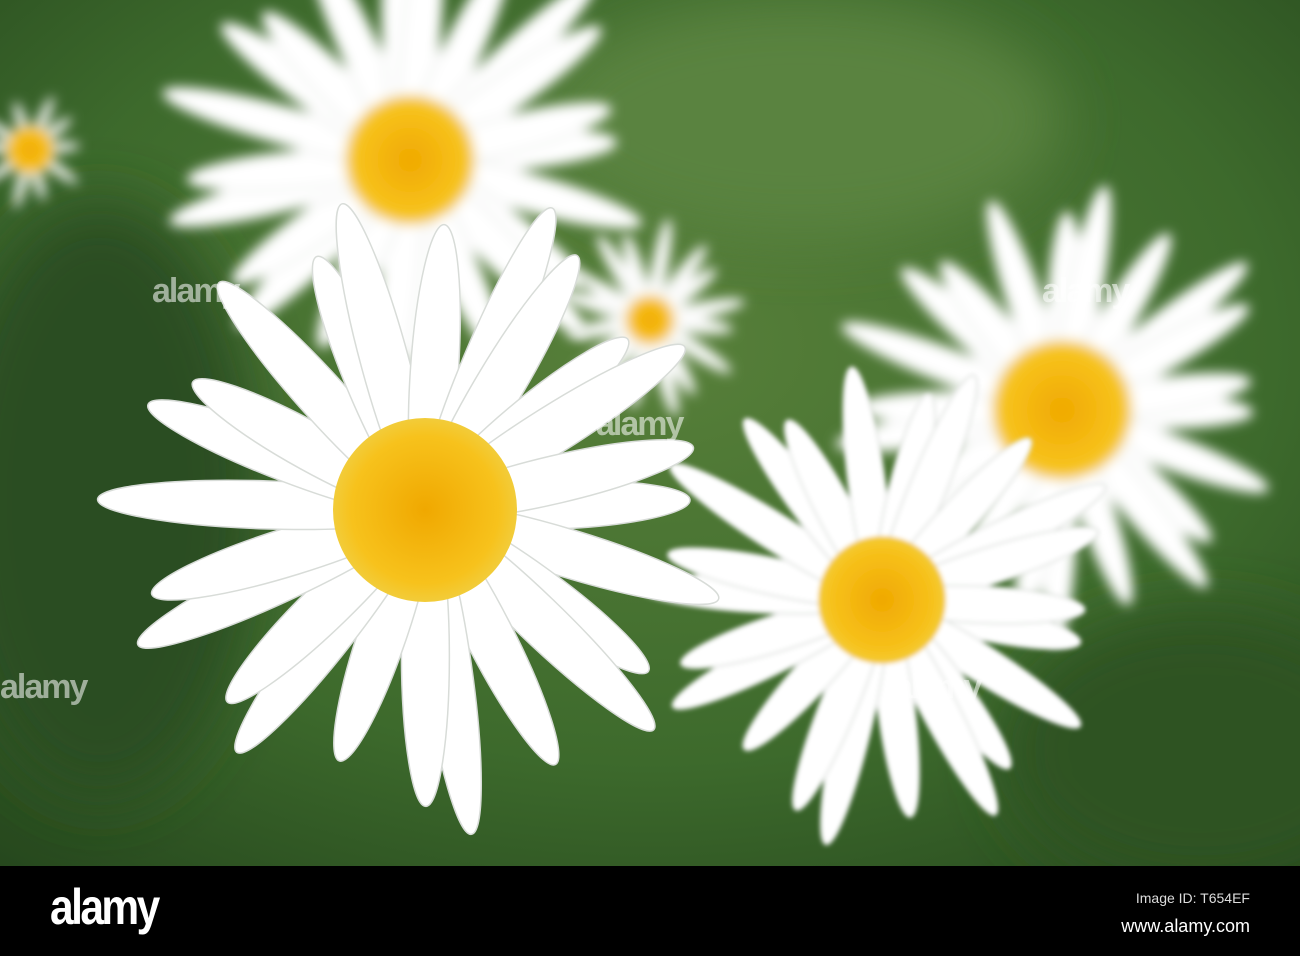 Image resolution: width=1300 pixels, height=956 pixels. Describe the element at coordinates (1185, 926) in the screenshot. I see `site-url: www.alamy.com` at that location.